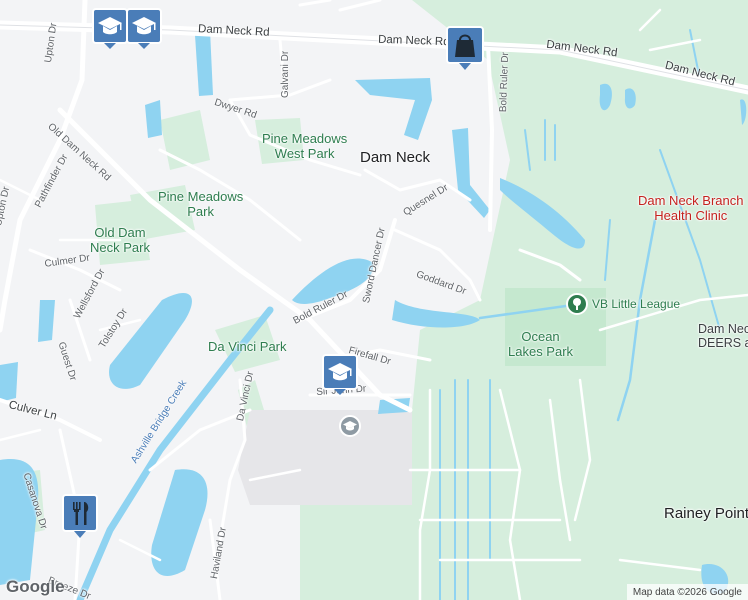 Image resolution: width=748 pixels, height=600 pixels. What do you see at coordinates (35, 587) in the screenshot?
I see `google-logo: Google` at bounding box center [35, 587].